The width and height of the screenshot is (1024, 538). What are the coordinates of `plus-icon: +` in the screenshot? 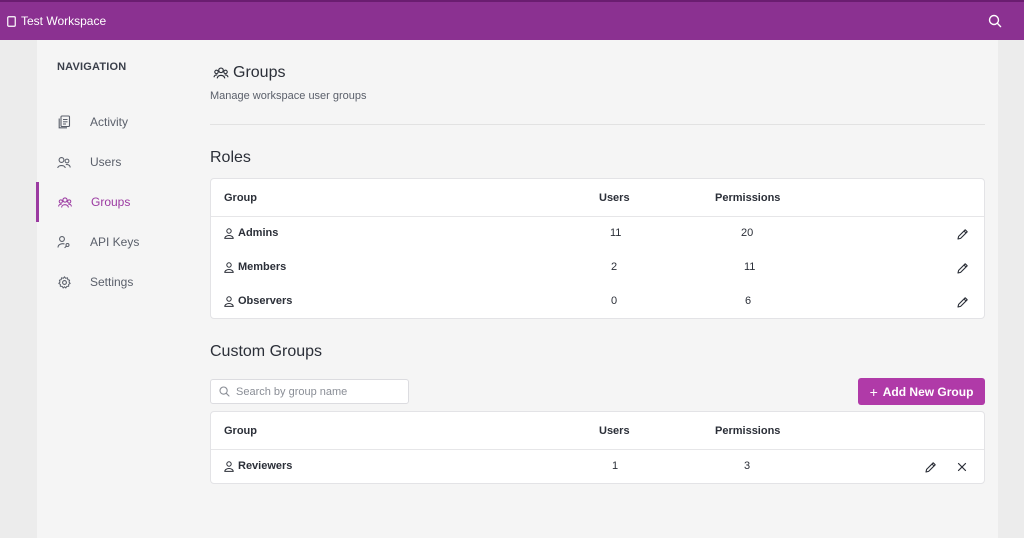 It's located at (873, 391).